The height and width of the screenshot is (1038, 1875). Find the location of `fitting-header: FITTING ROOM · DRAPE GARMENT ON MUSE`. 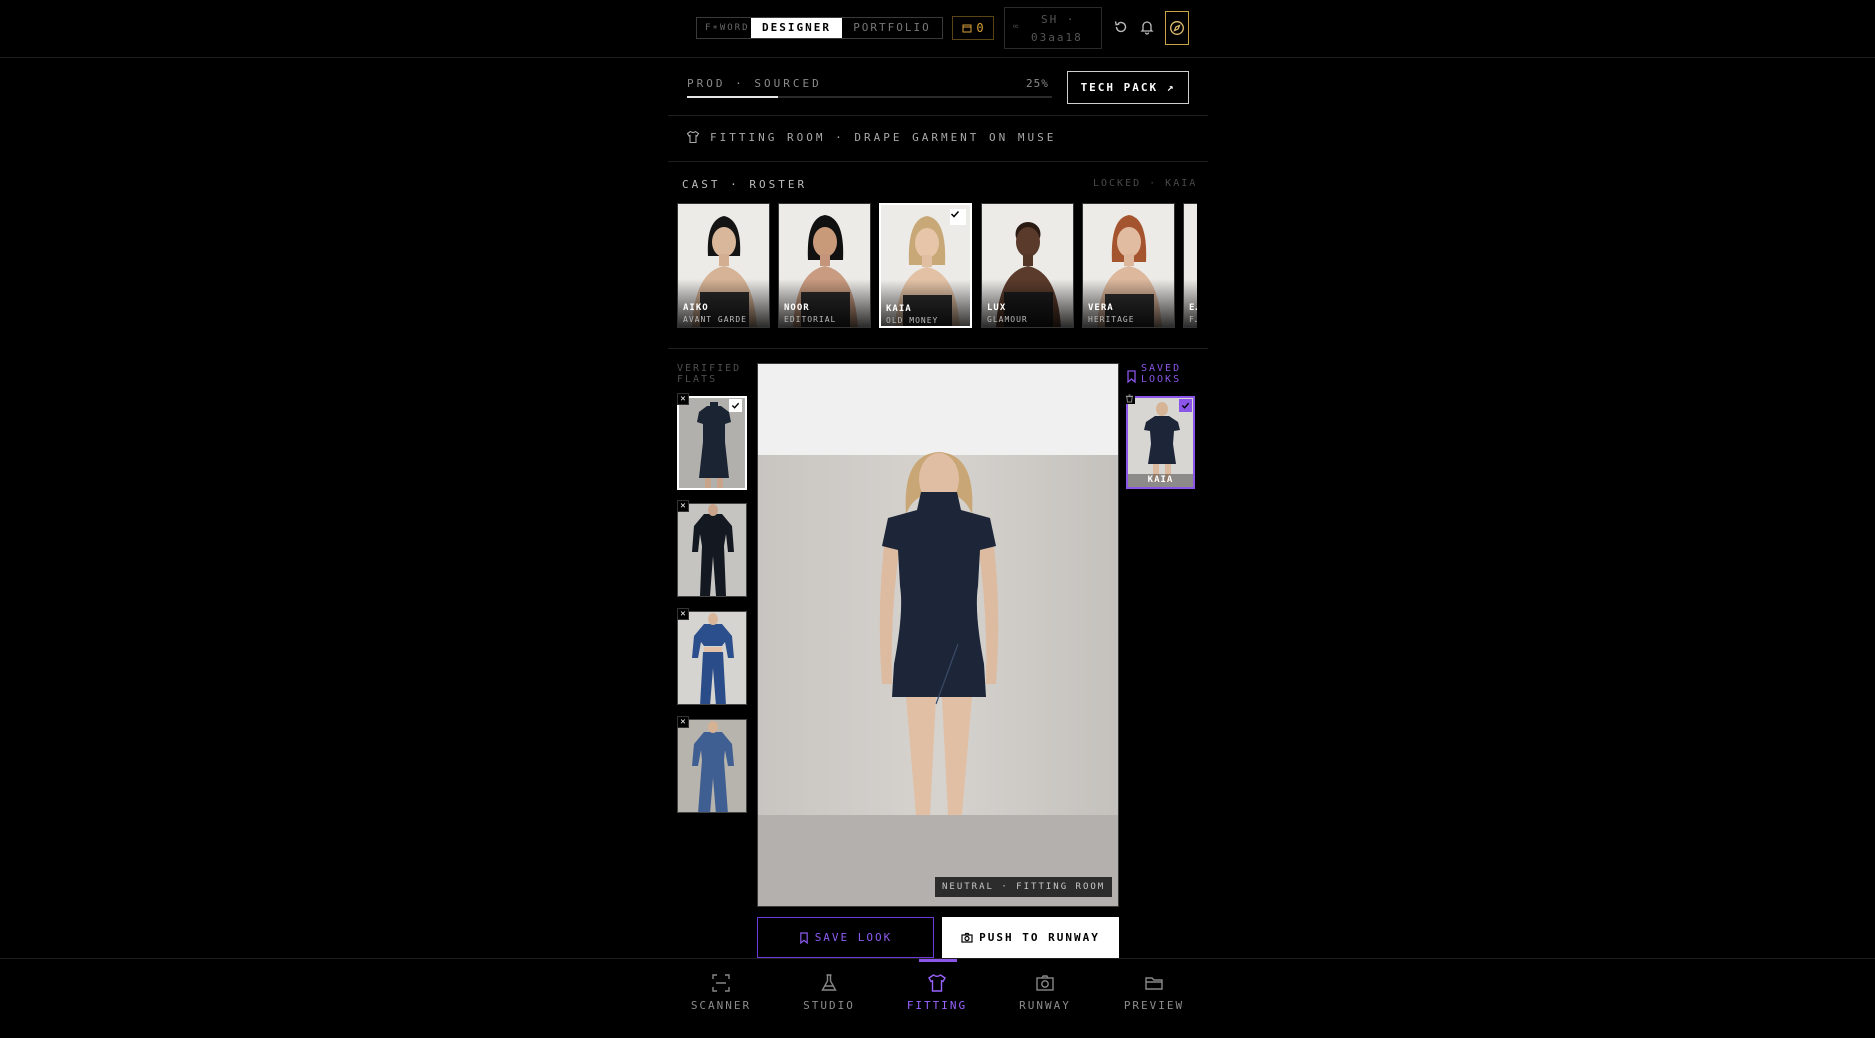

fitting-header: FITTING ROOM · DRAPE GARMENT ON MUSE is located at coordinates (871, 137).